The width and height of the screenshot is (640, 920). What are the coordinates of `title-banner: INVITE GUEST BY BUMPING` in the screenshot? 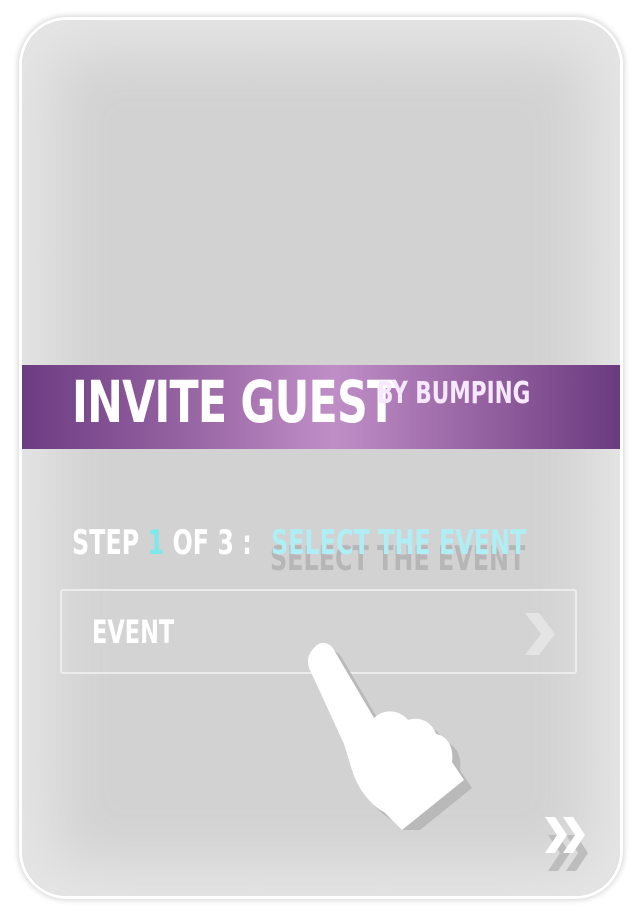 It's located at (321, 407).